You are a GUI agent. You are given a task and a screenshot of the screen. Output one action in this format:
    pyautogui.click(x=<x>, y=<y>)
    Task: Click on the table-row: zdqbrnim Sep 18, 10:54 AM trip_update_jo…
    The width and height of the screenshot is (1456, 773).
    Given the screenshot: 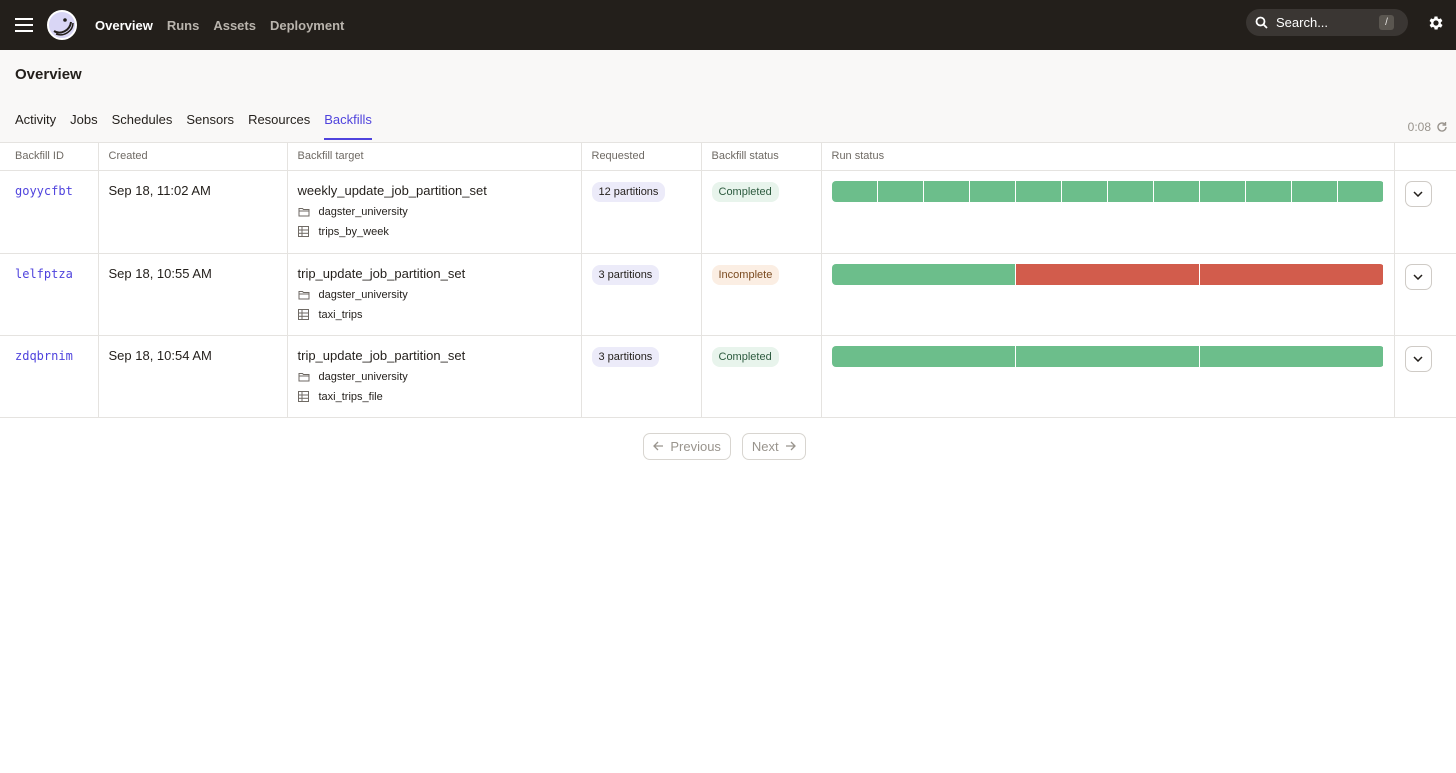 What is the action you would take?
    pyautogui.click(x=728, y=376)
    